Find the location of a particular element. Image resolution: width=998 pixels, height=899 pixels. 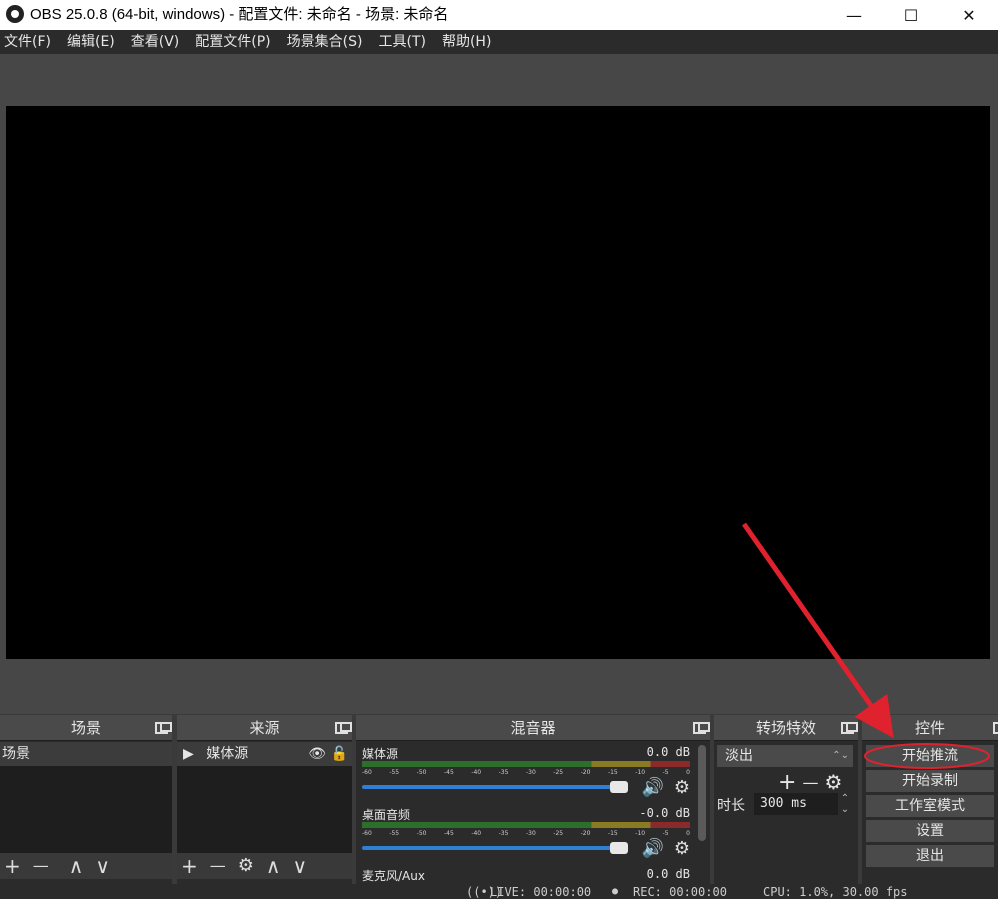

obs-logo-icon is located at coordinates (15, 14).